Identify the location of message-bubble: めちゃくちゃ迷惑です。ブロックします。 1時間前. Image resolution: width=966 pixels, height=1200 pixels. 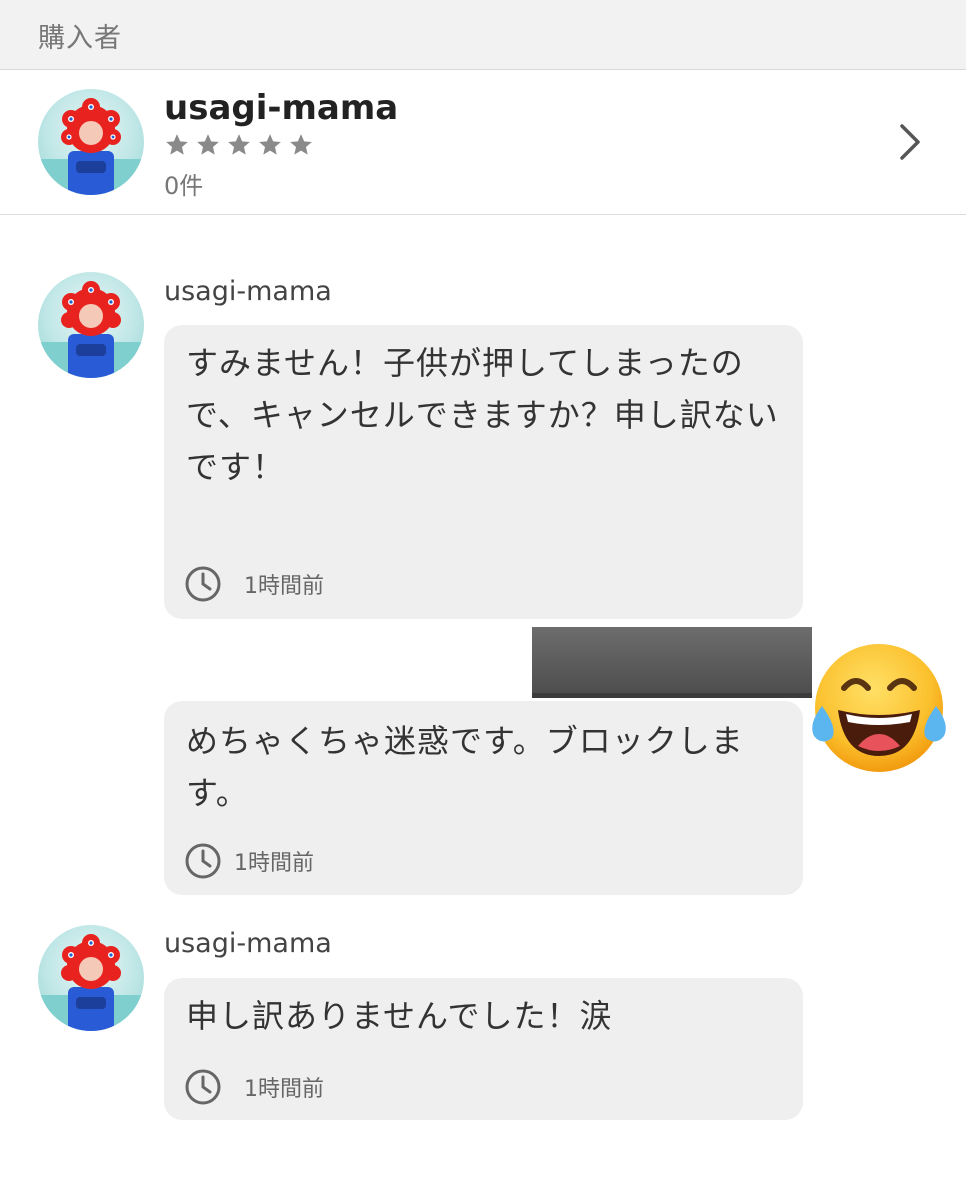
(483, 798).